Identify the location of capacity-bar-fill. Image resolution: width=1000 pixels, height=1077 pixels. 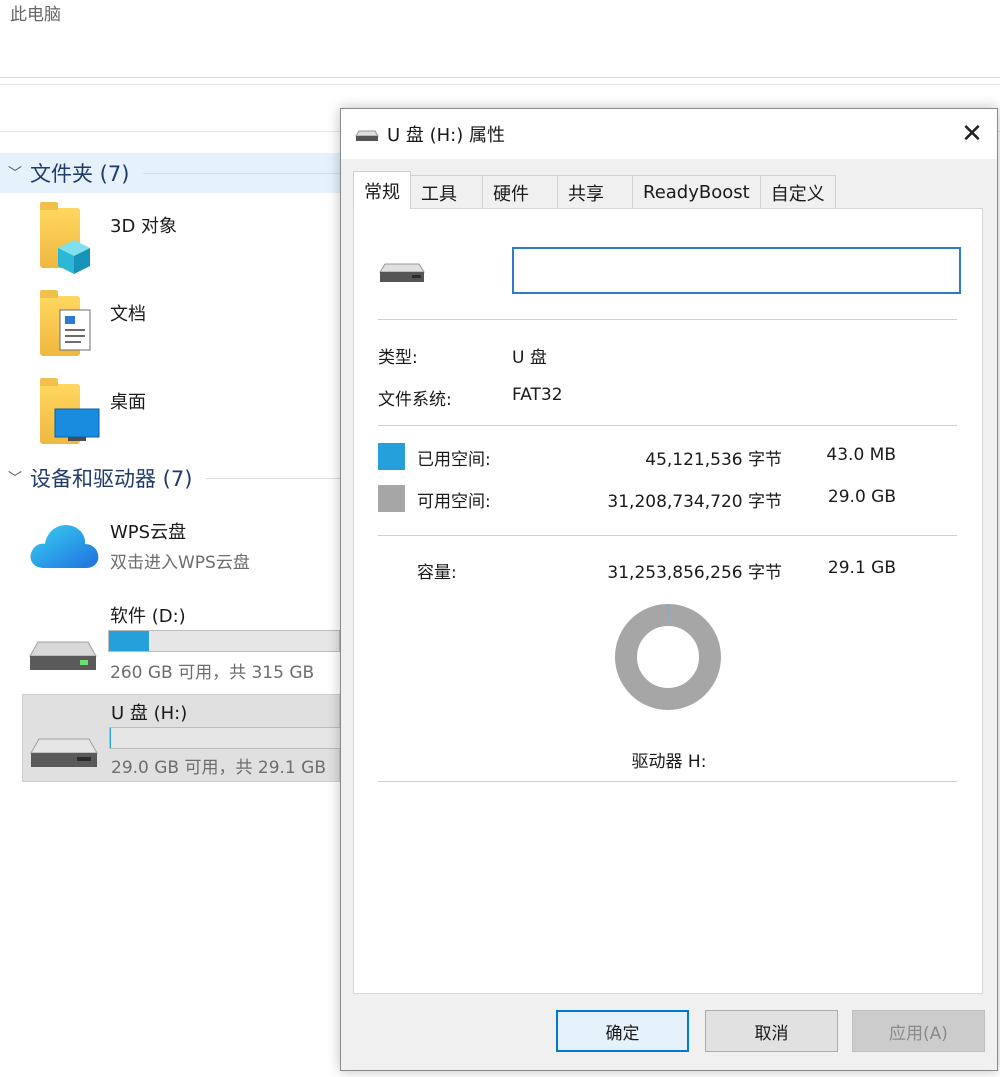
(129, 641).